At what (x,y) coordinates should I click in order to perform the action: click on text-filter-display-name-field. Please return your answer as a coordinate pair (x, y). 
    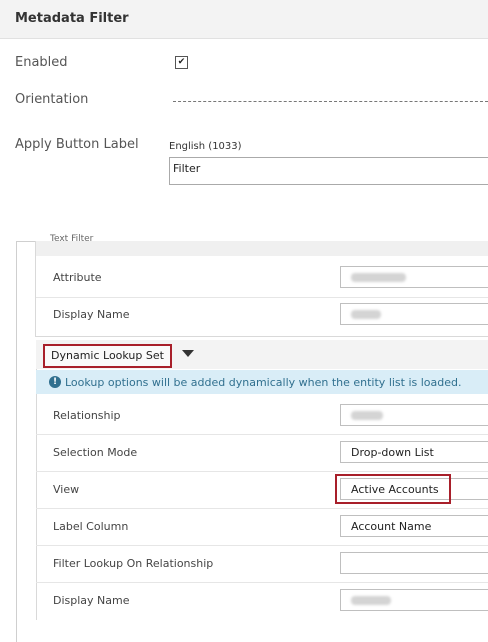
    Looking at the image, I should click on (414, 314).